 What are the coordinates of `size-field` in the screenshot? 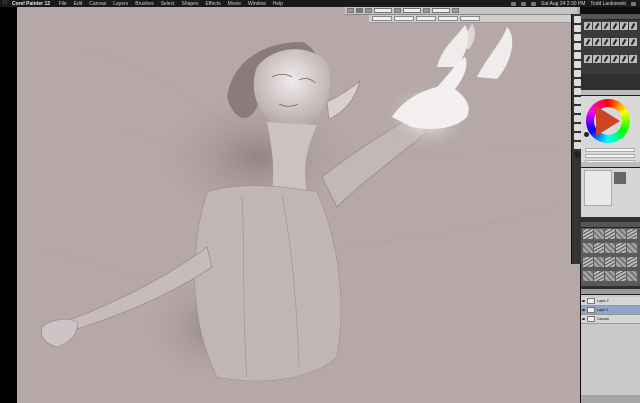 It's located at (383, 10).